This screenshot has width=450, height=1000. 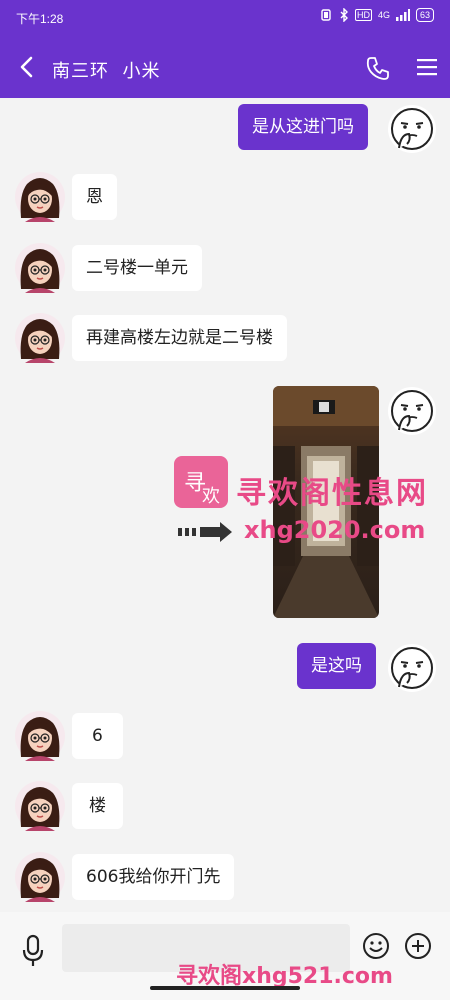 What do you see at coordinates (336, 666) in the screenshot?
I see `message-bubble: 是这吗` at bounding box center [336, 666].